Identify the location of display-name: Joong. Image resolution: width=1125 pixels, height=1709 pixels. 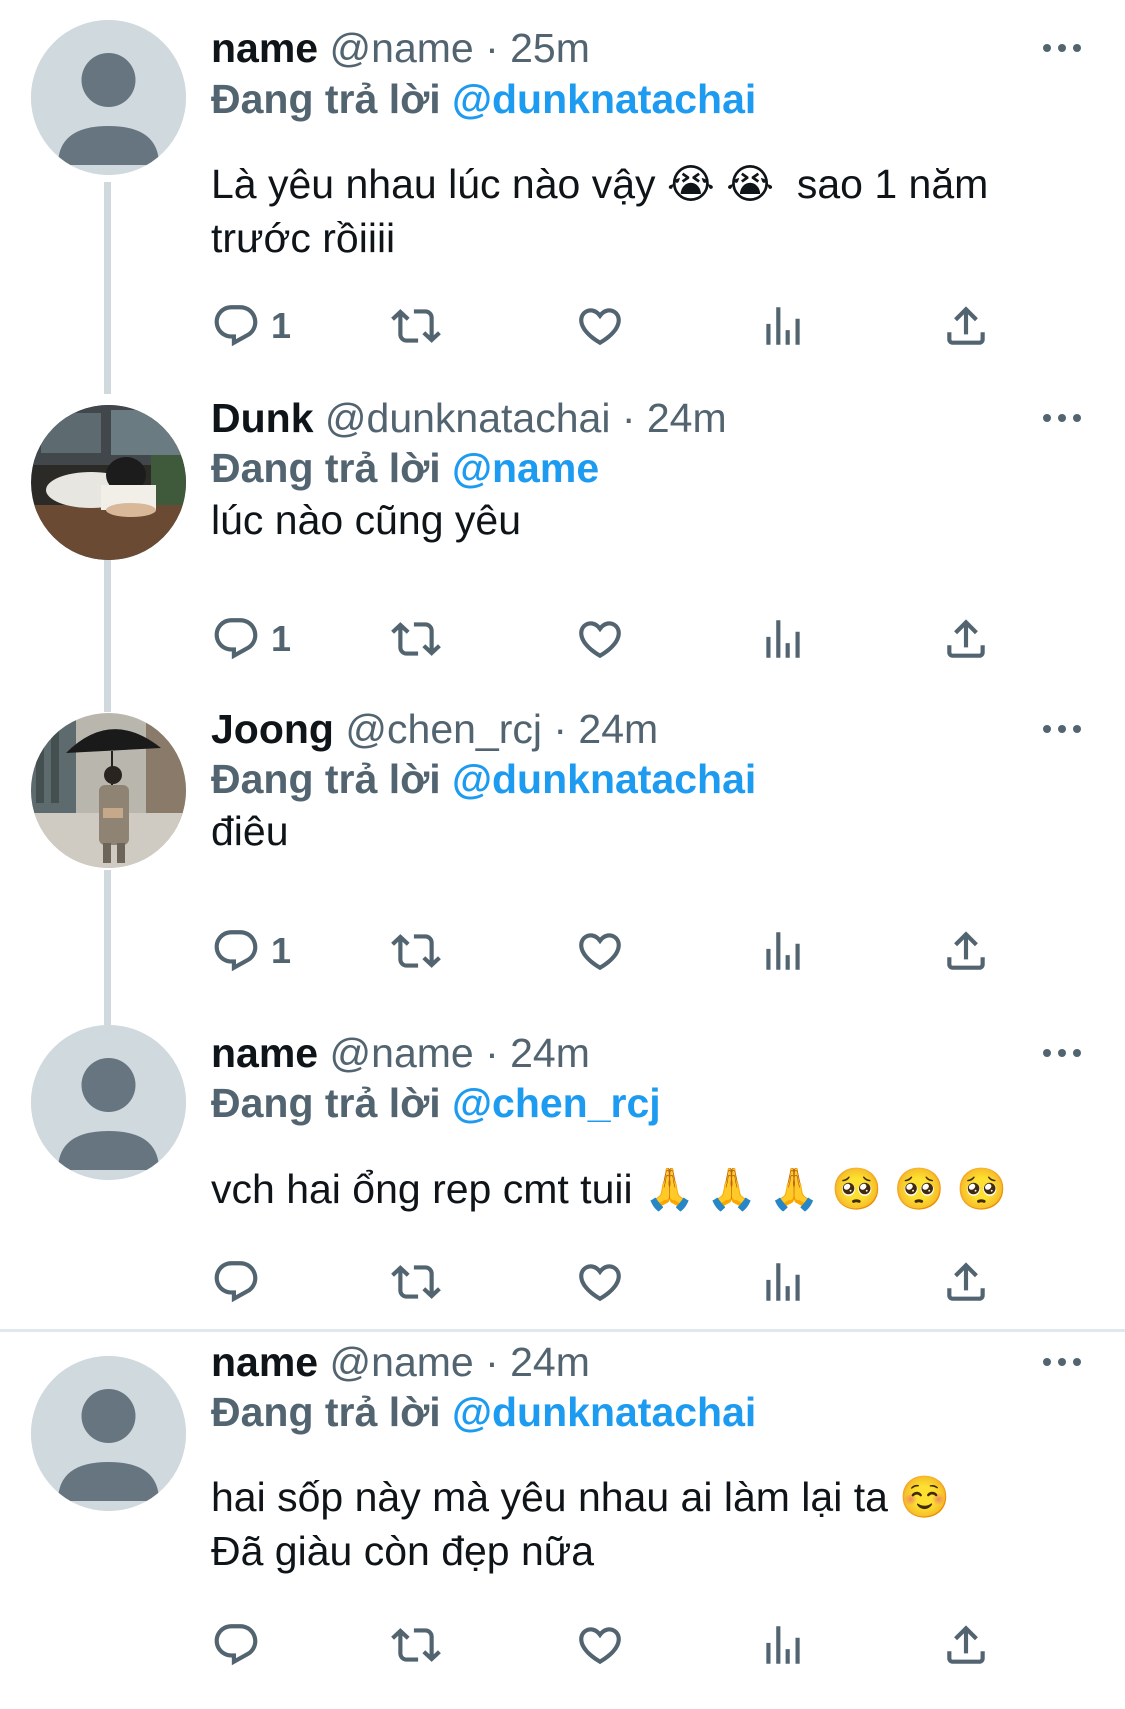
(272, 729).